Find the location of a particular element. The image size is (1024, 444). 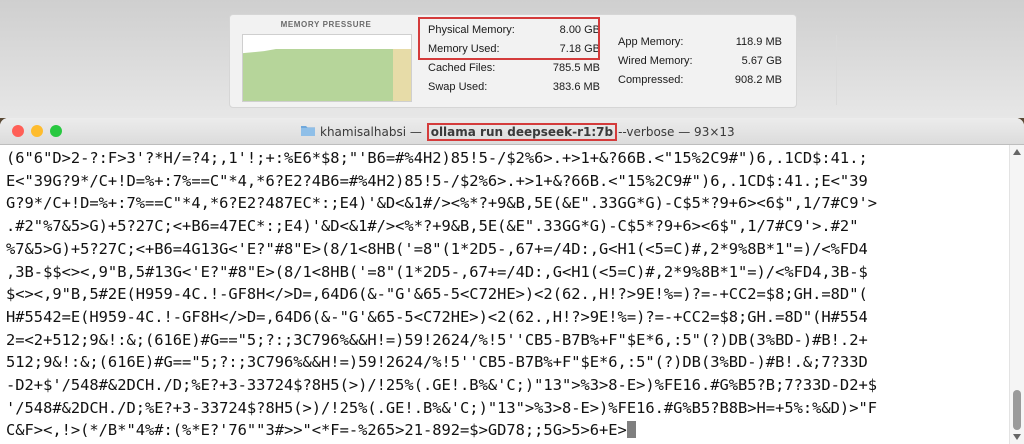

stat-row-compressed: Compressed: 908.2 MB is located at coordinates (700, 80).